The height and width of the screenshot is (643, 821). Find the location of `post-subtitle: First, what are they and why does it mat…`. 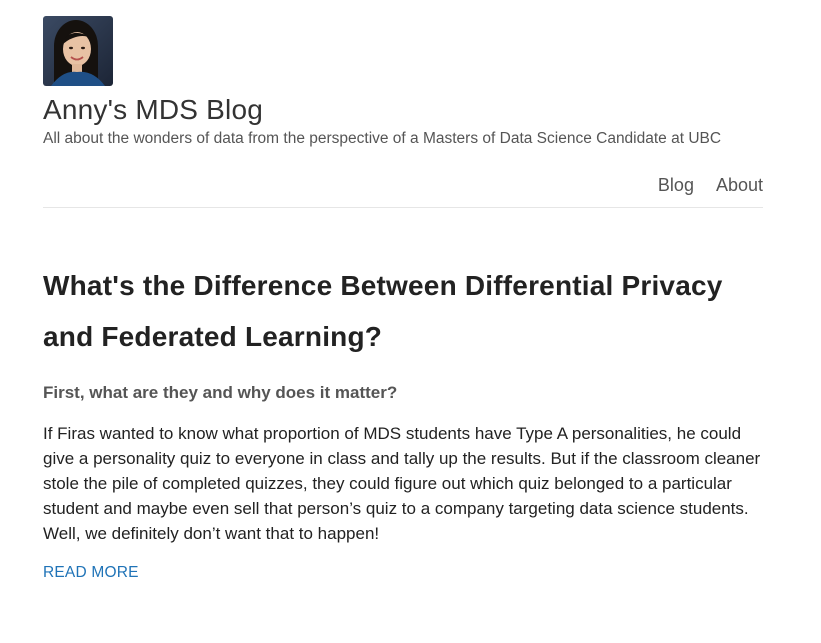

post-subtitle: First, what are they and why does it mat… is located at coordinates (403, 393).